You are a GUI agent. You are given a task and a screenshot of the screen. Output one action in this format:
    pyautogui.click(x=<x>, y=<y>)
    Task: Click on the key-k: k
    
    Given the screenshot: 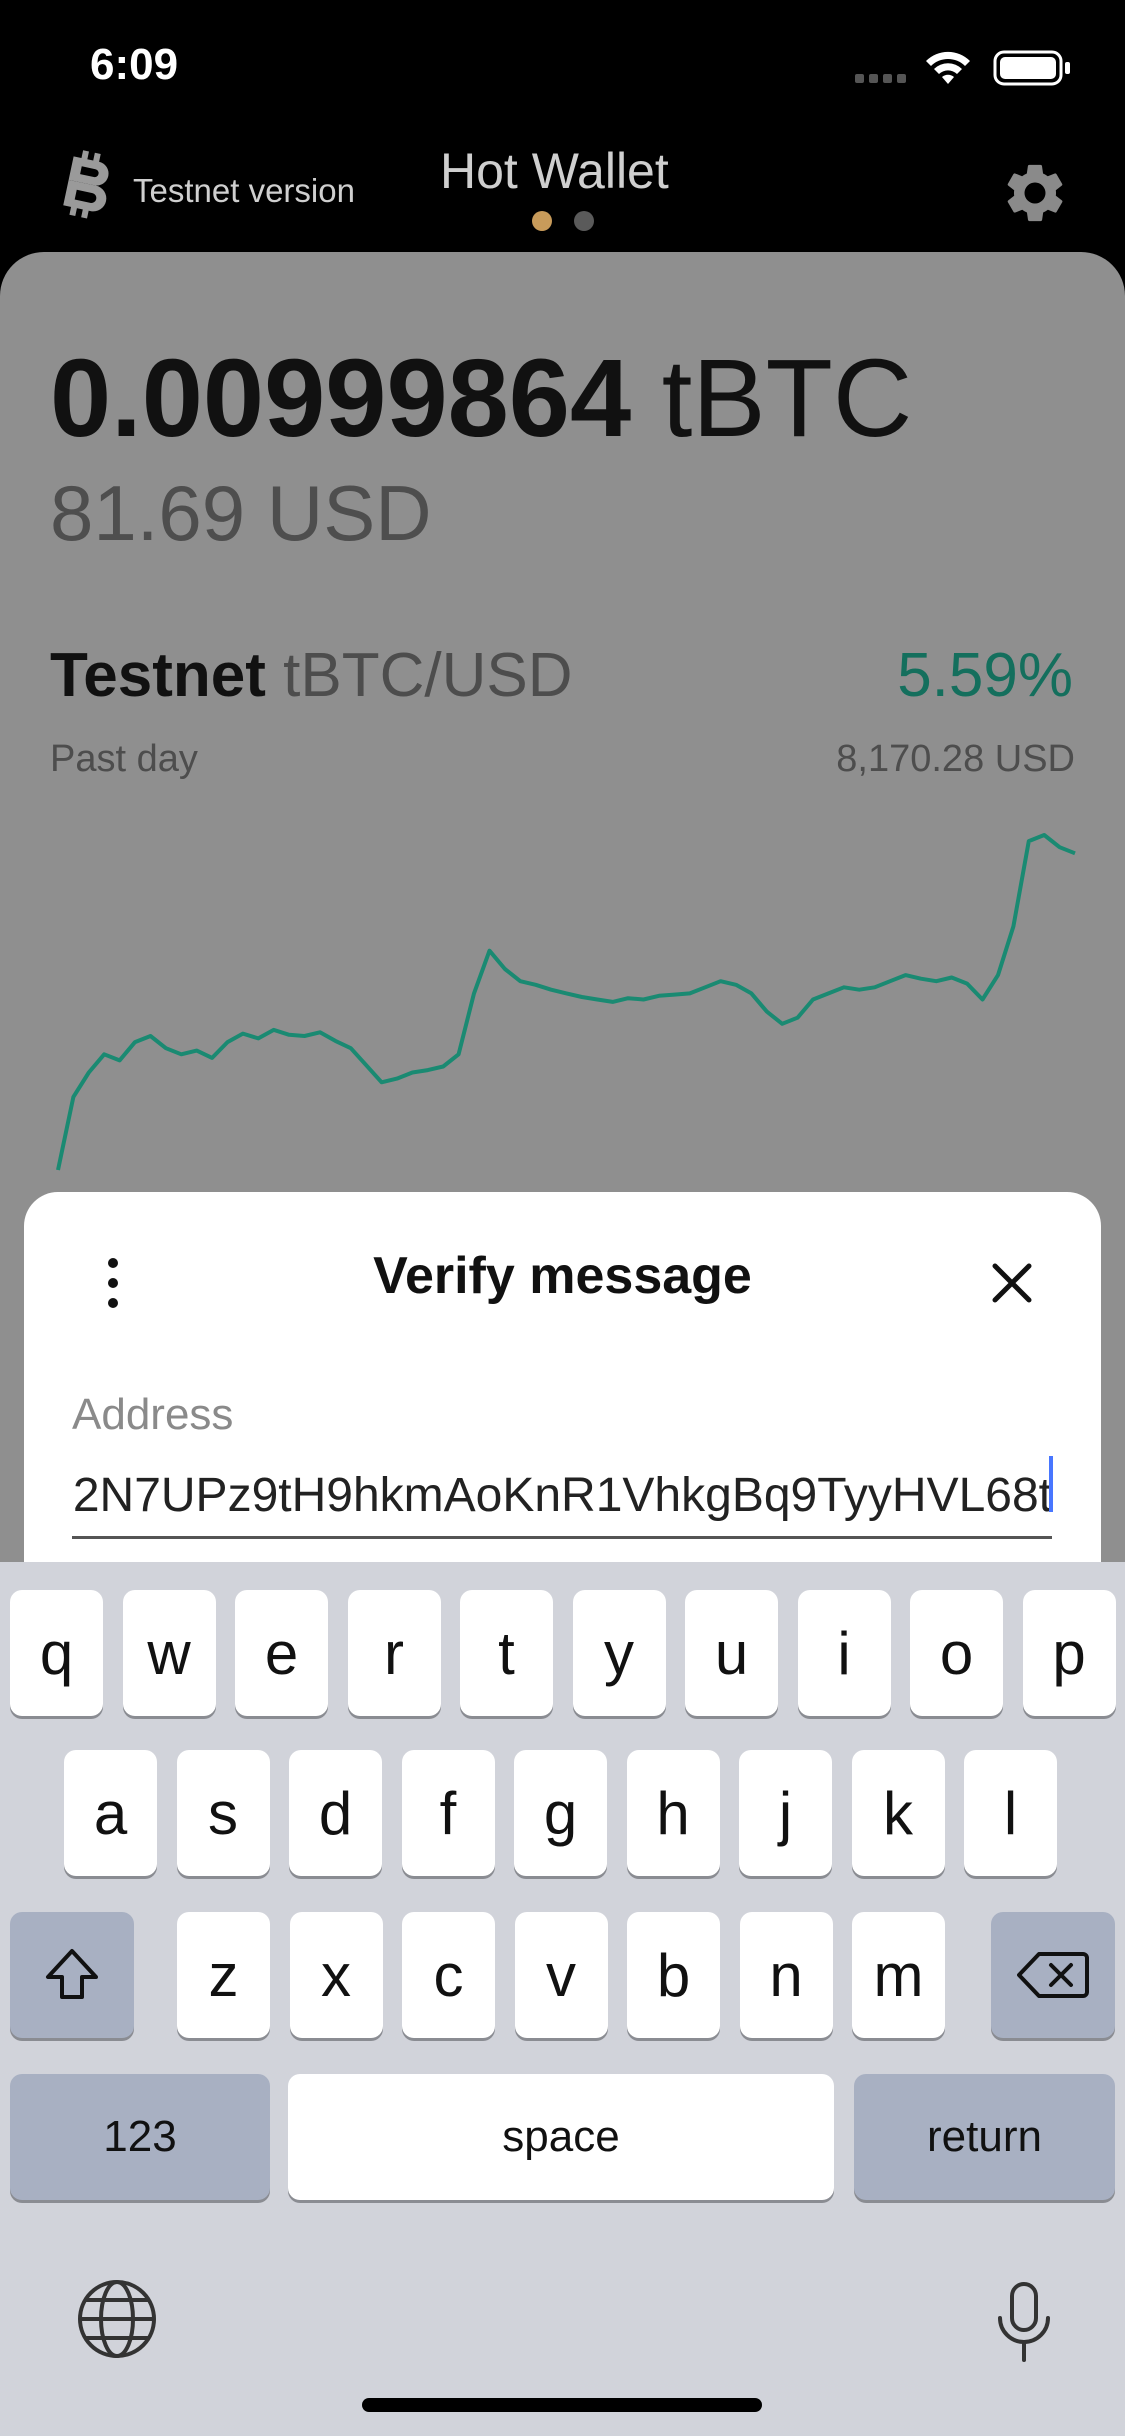 What is the action you would take?
    pyautogui.click(x=898, y=1813)
    